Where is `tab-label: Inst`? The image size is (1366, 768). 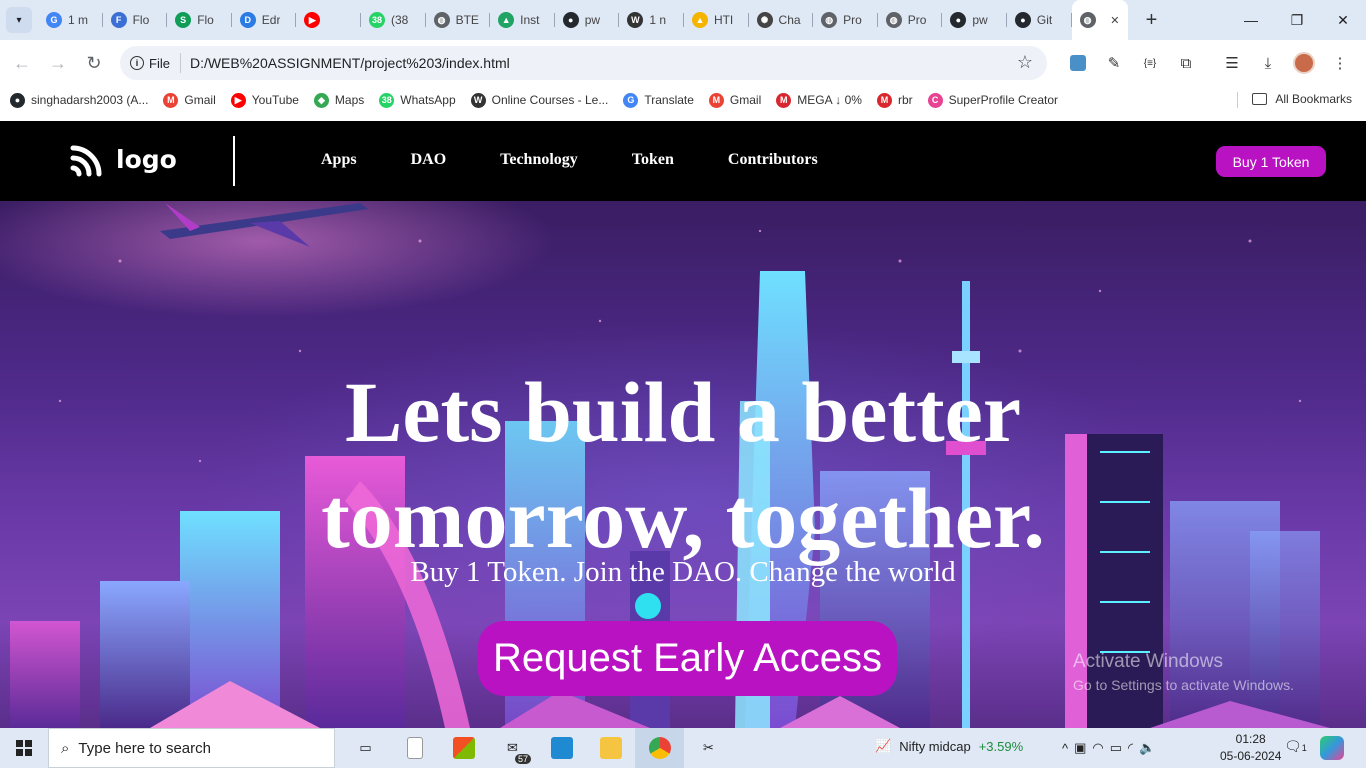
tab-label: Inst is located at coordinates (530, 20).